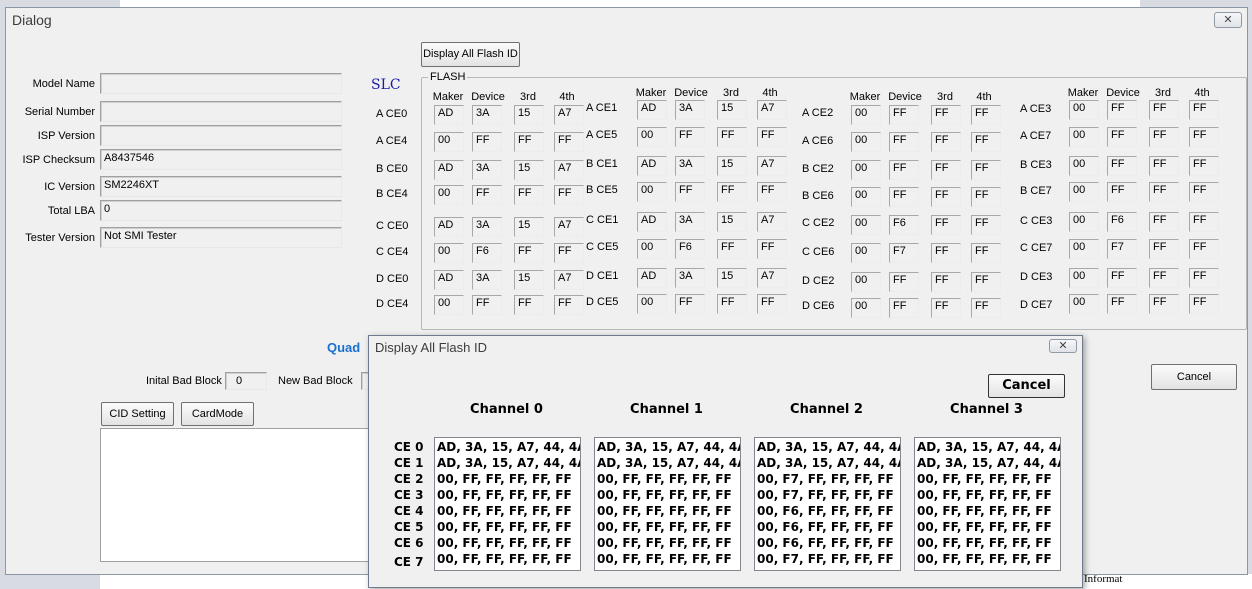  What do you see at coordinates (221, 237) in the screenshot?
I see `info-field: Not SMI Tester` at bounding box center [221, 237].